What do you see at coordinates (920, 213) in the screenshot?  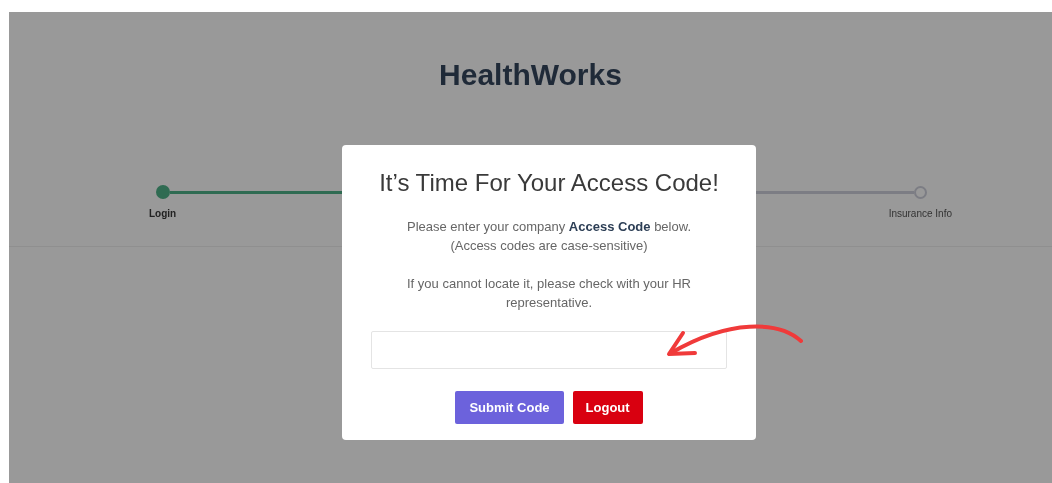 I see `step-label: Insurance Info` at bounding box center [920, 213].